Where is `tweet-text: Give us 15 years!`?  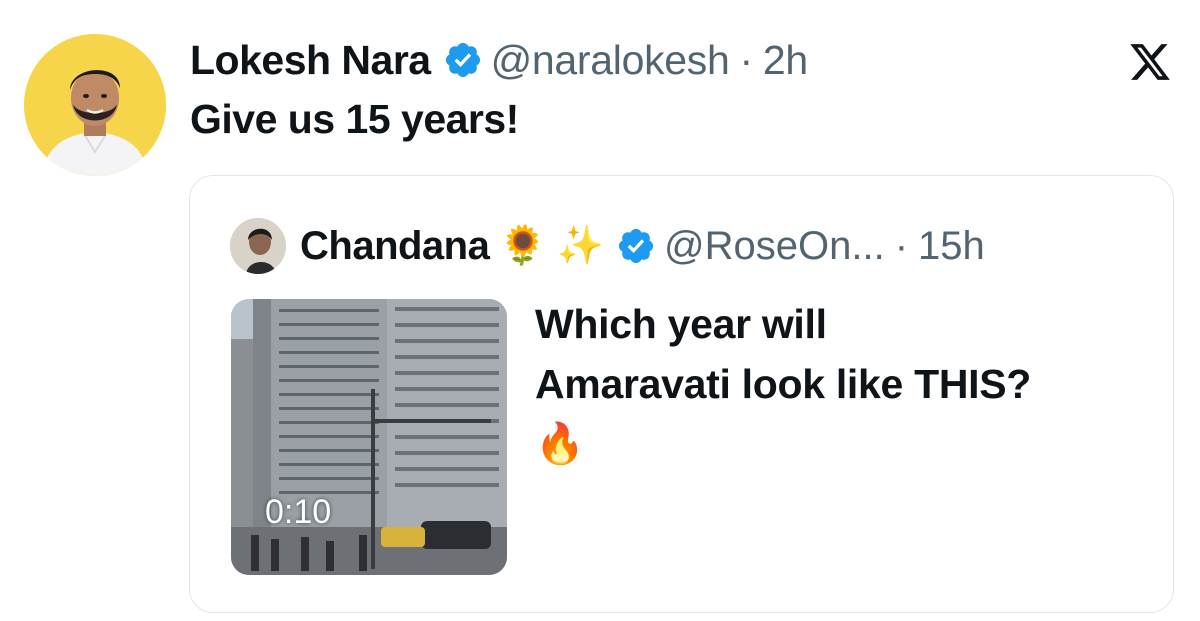 tweet-text: Give us 15 years! is located at coordinates (354, 119).